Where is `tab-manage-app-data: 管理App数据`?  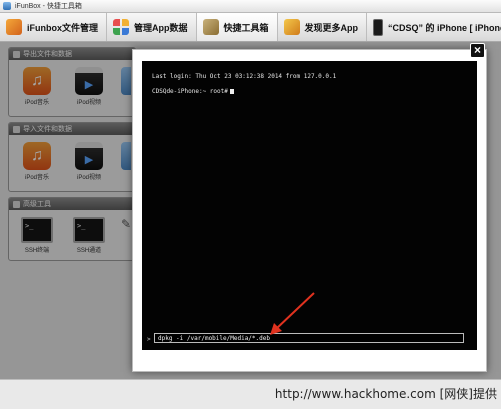
tab-manage-app-data: 管理App数据 is located at coordinates (152, 27).